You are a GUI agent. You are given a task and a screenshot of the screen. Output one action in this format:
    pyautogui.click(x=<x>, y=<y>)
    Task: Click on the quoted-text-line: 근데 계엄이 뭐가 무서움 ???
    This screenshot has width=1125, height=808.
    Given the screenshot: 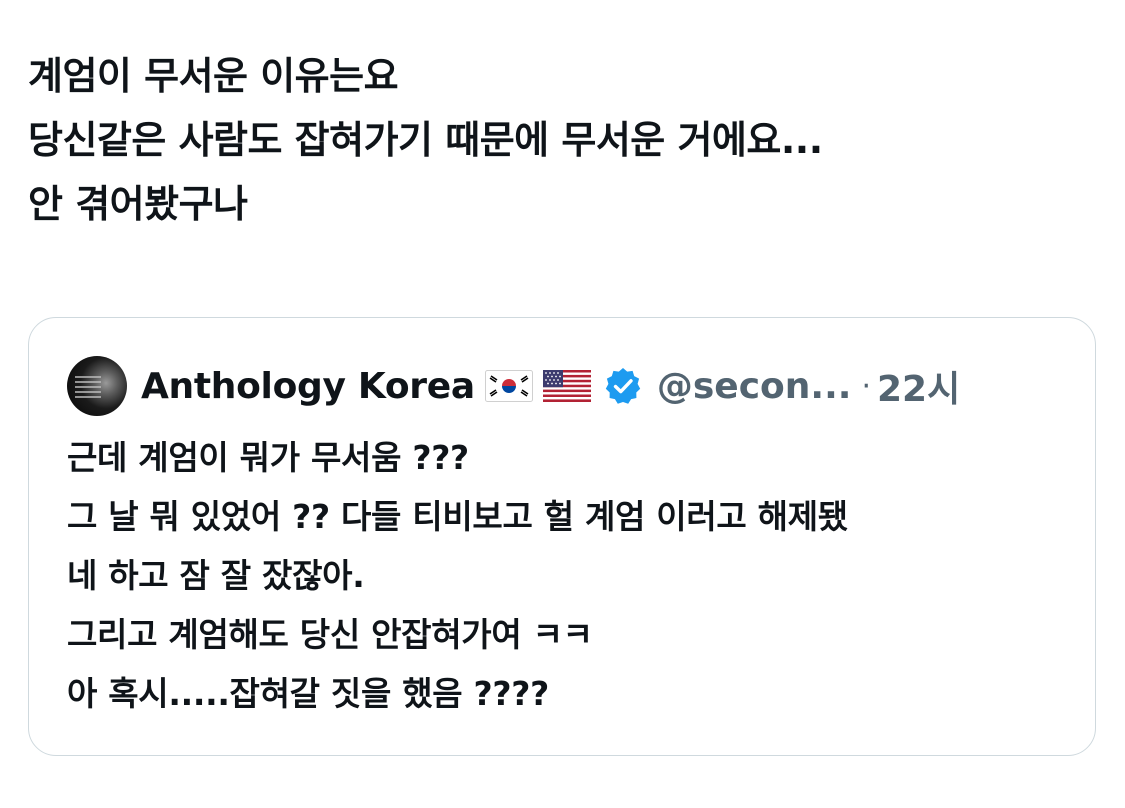 What is the action you would take?
    pyautogui.click(x=268, y=457)
    